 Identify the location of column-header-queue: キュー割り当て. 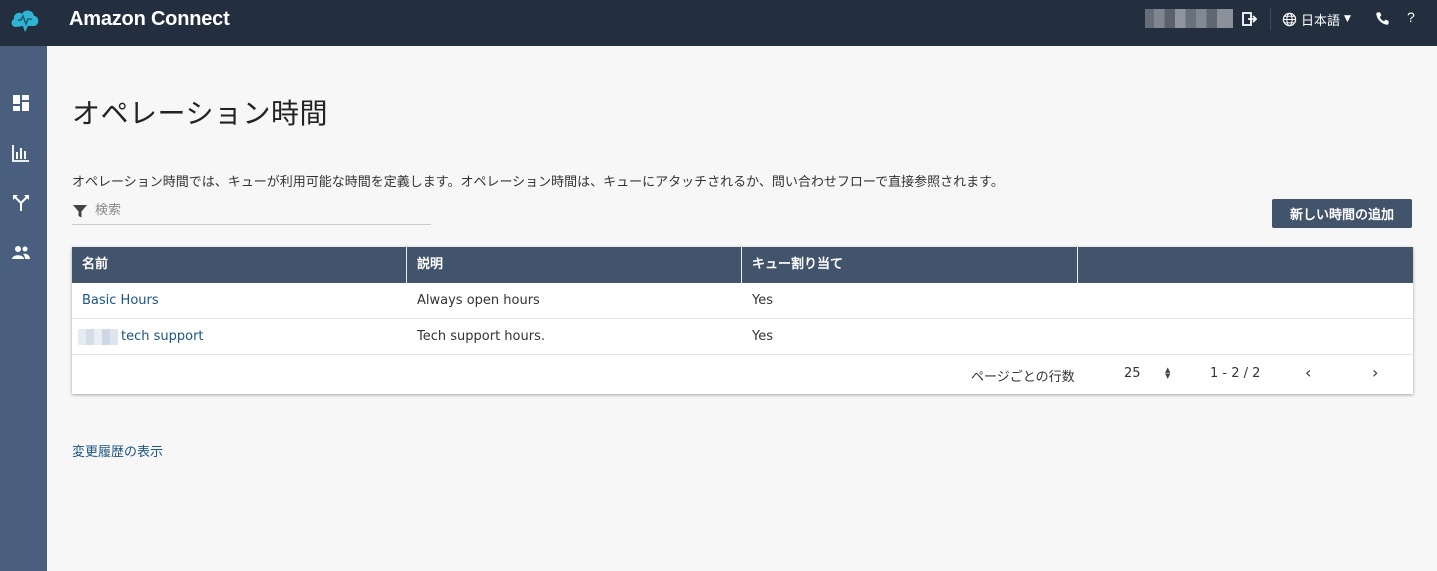
(910, 265).